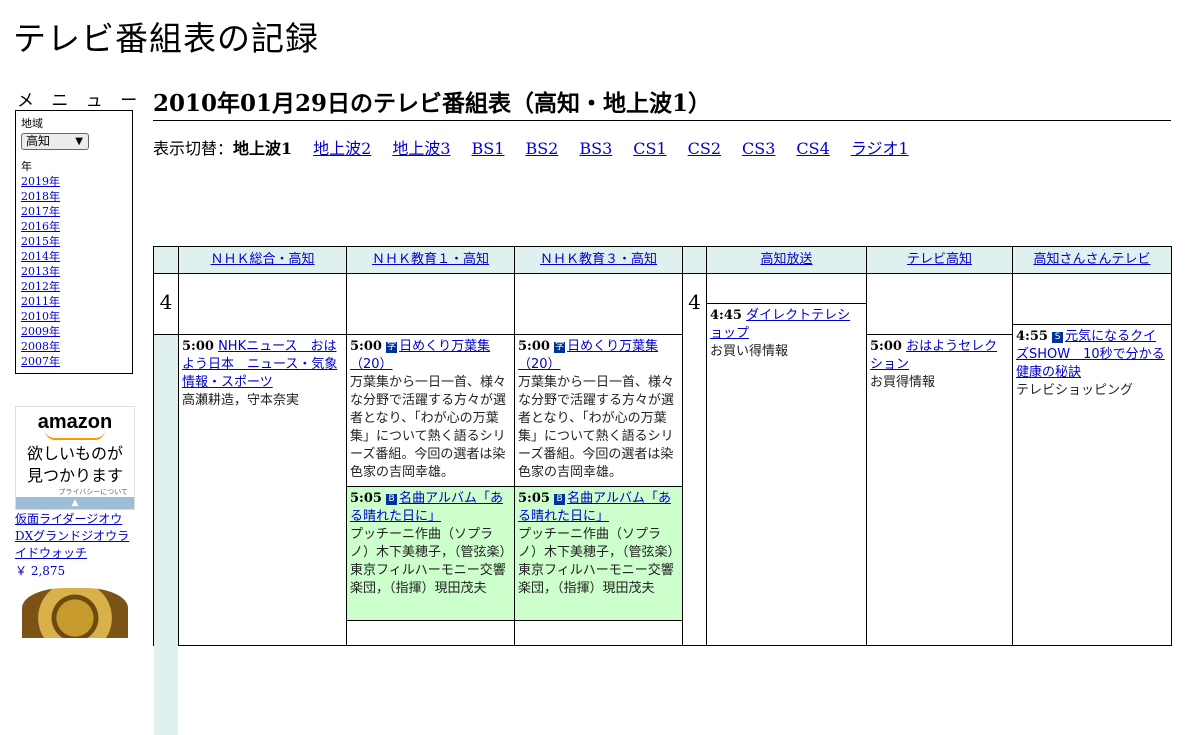  I want to click on ad-privacy-link: プライバシーについて, so click(75, 492).